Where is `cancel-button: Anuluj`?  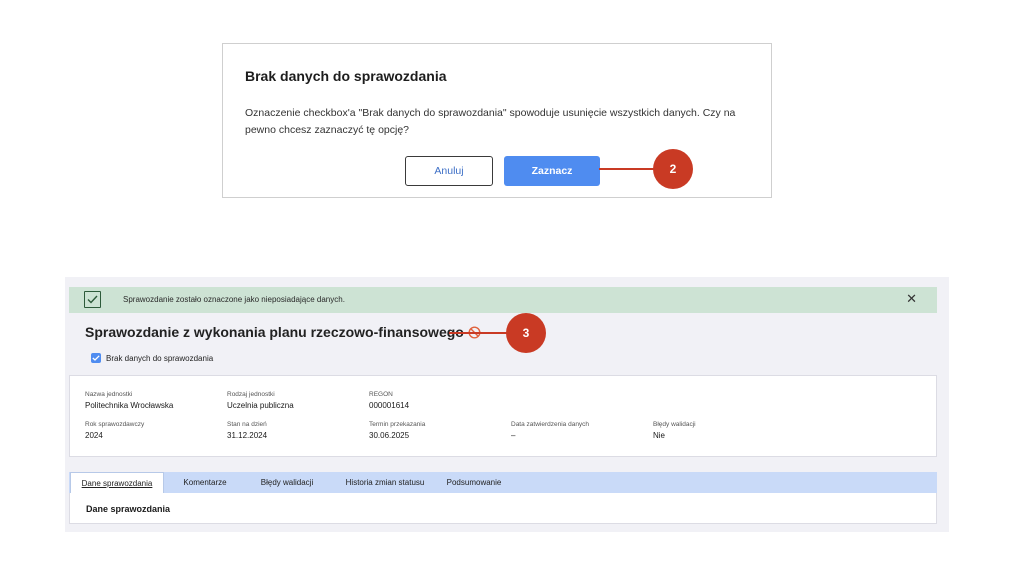
cancel-button: Anuluj is located at coordinates (449, 171).